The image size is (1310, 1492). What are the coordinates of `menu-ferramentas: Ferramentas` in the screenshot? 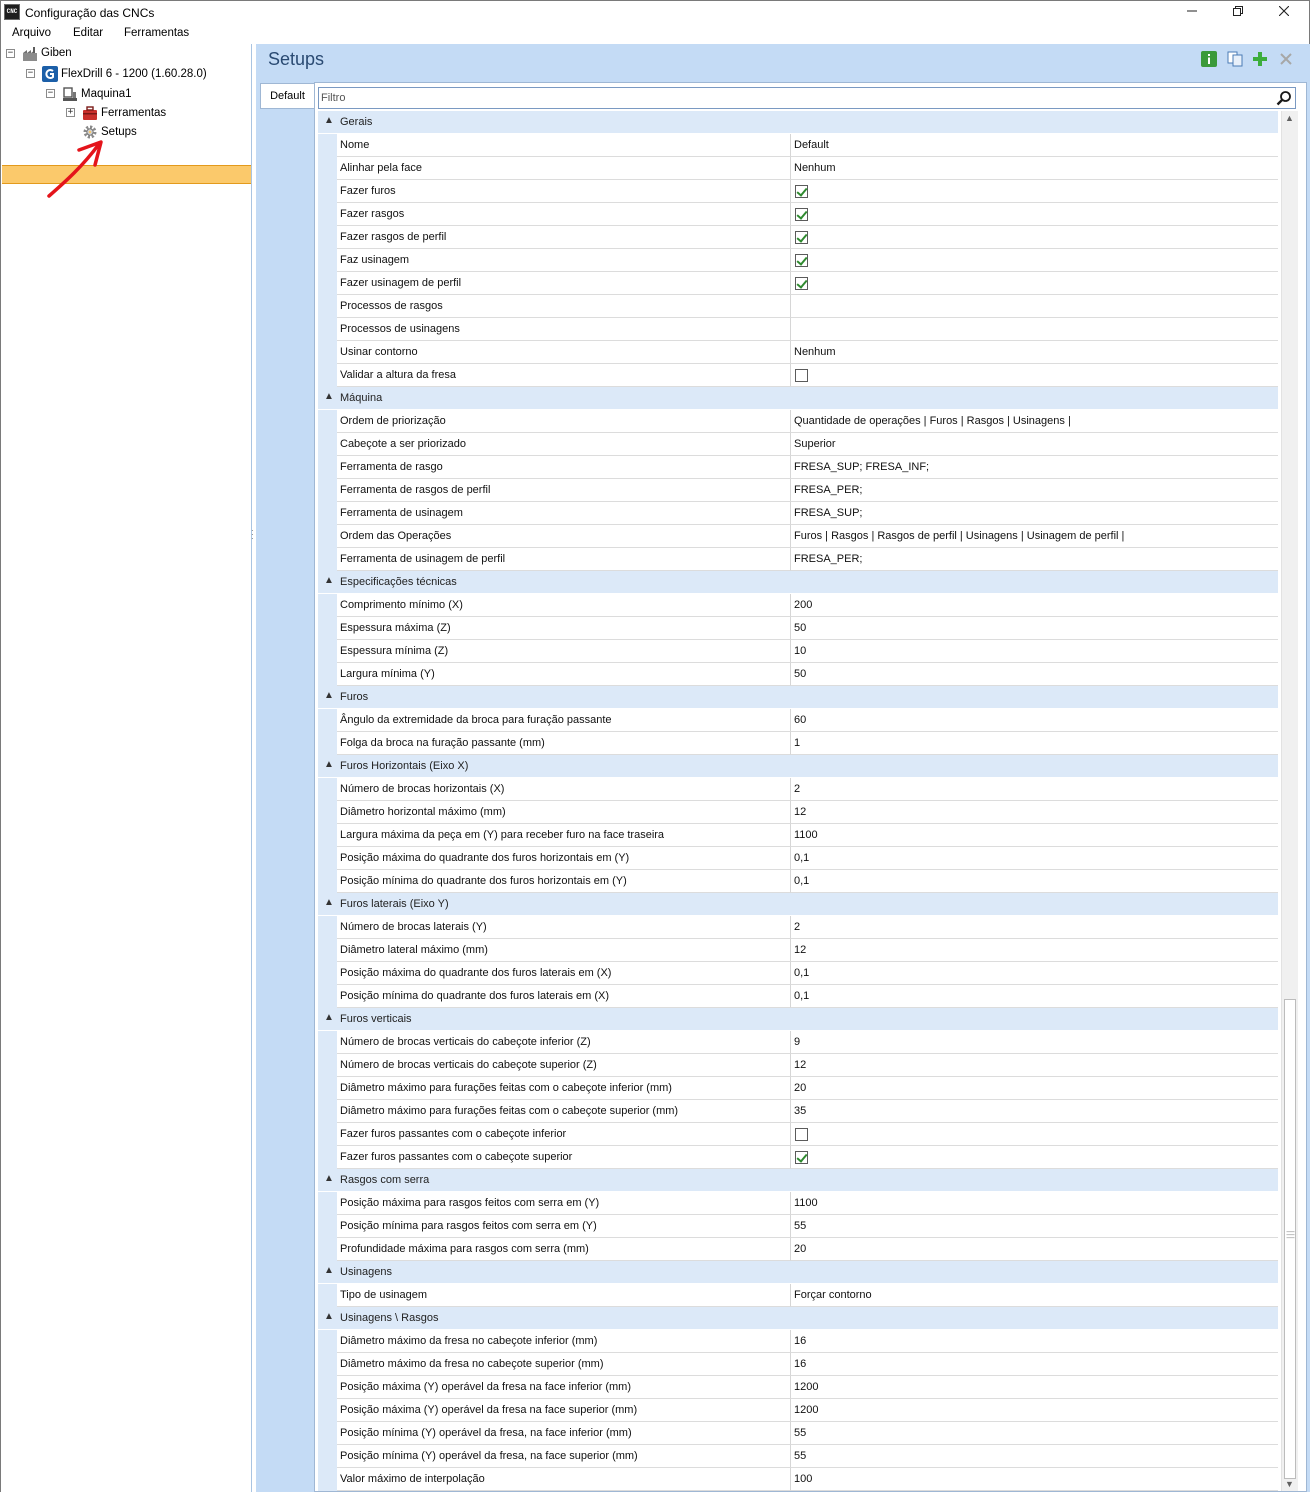 It's located at (156, 33).